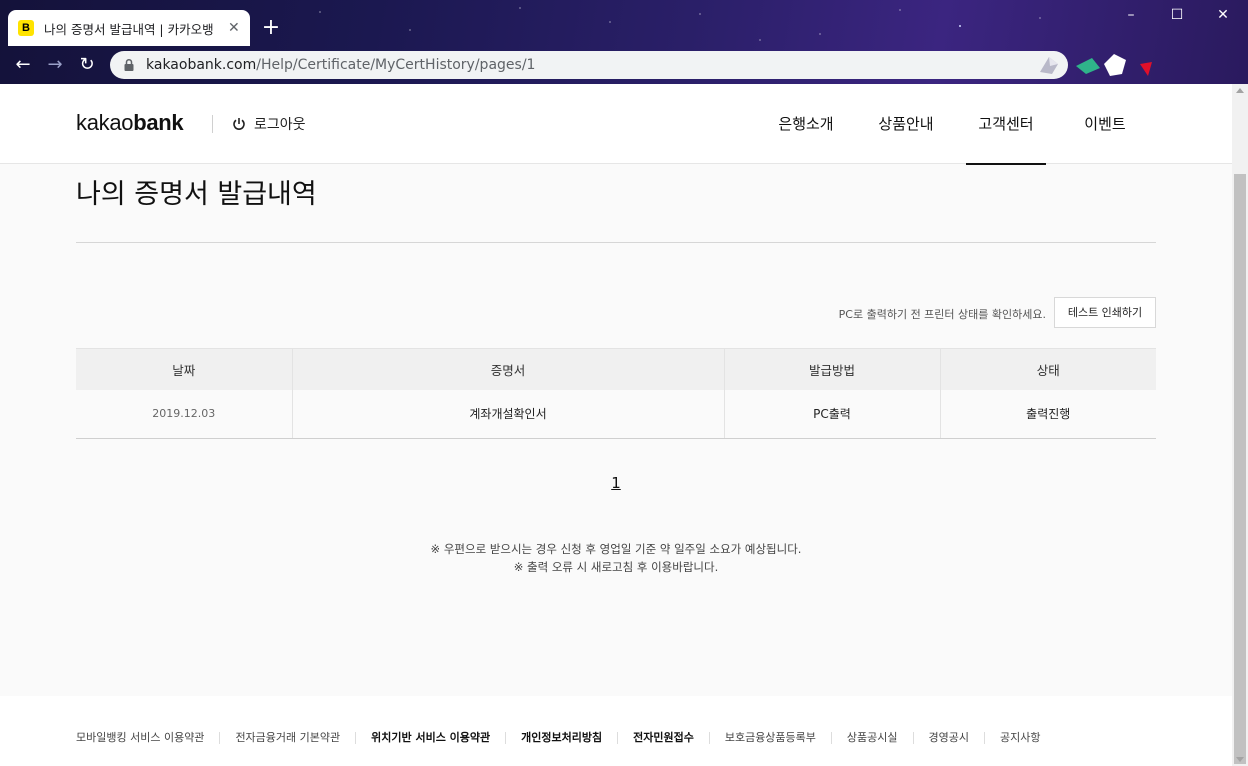 This screenshot has height=766, width=1248. I want to click on cell-certificate: 계좌개설확인서, so click(507, 414).